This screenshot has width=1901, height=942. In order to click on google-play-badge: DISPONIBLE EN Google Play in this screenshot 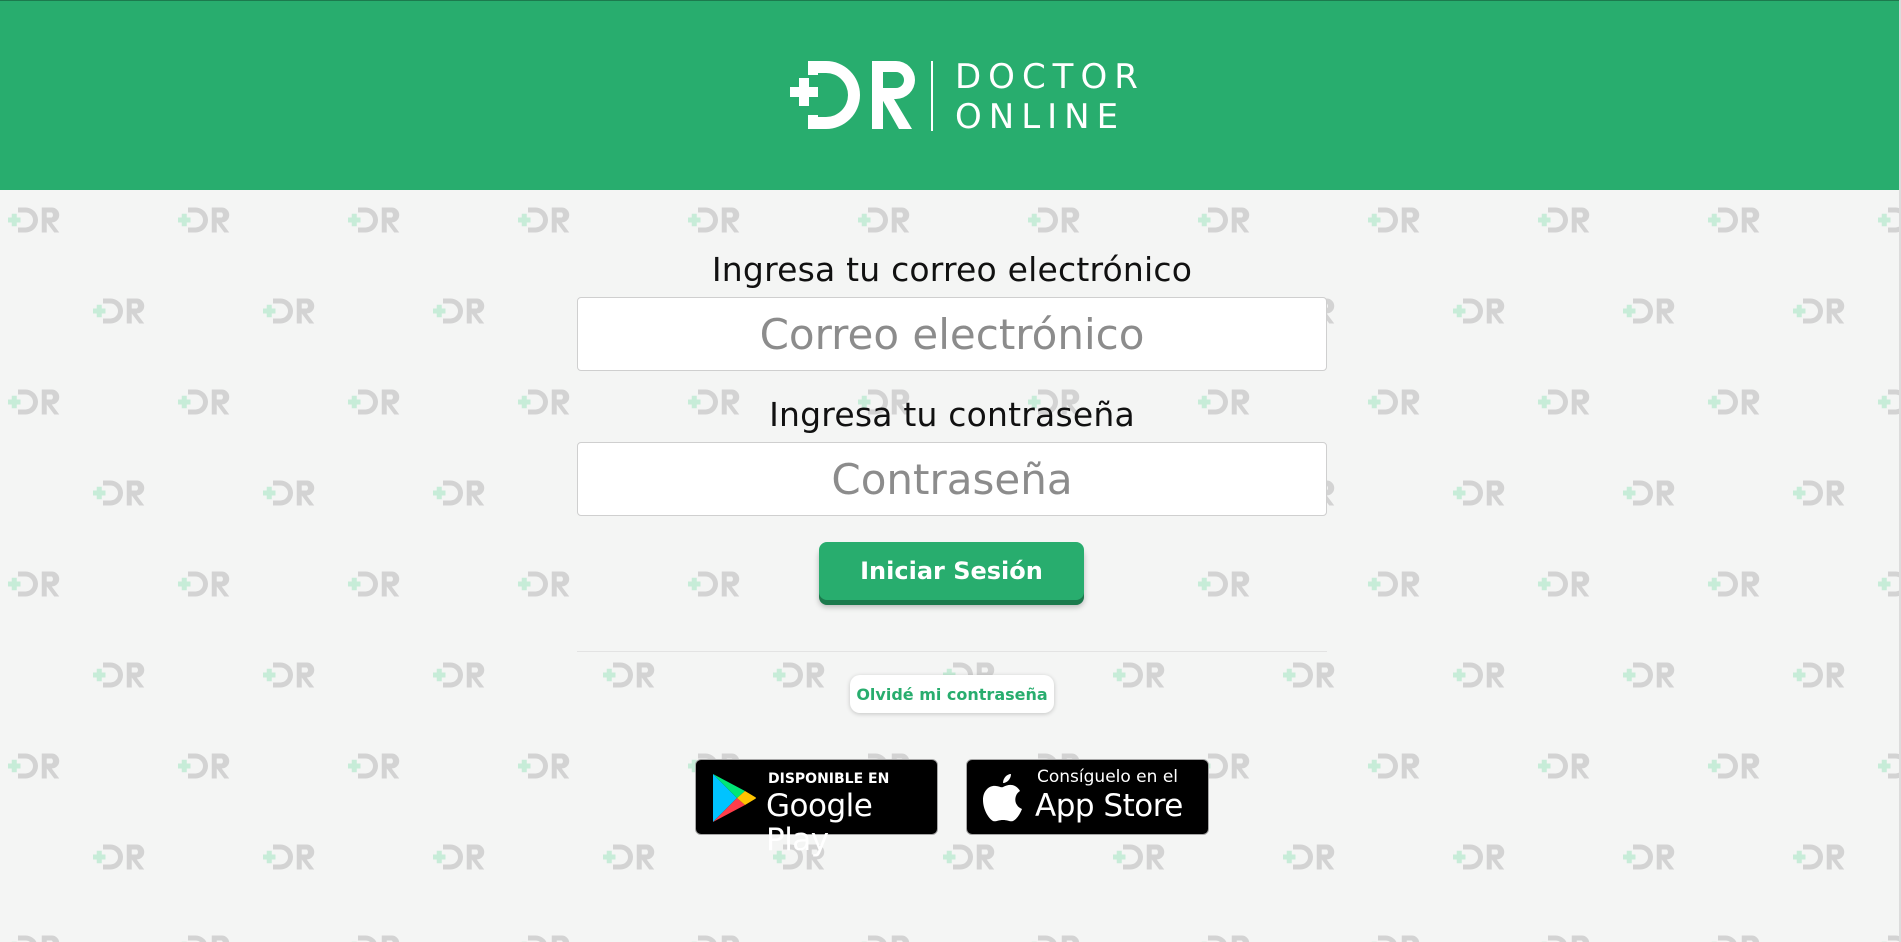, I will do `click(816, 808)`.